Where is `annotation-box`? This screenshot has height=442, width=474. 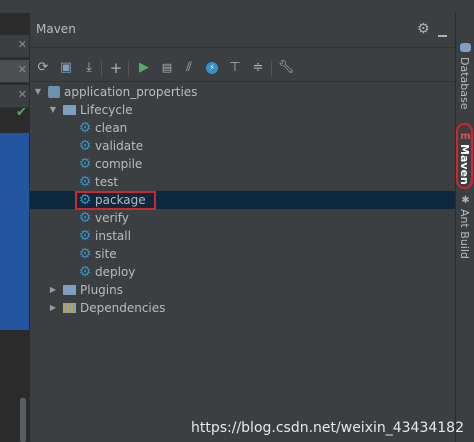
annotation-box is located at coordinates (115, 200).